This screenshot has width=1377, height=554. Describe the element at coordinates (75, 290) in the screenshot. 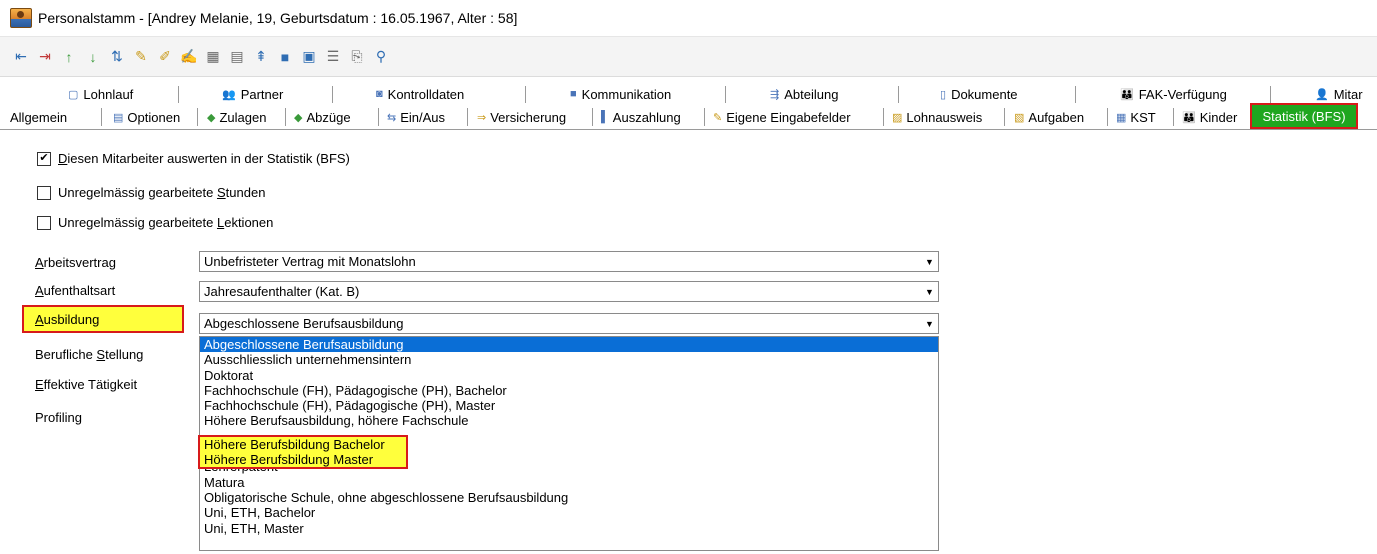

I see `label-aufenthaltsart: Aufenthaltsart` at that location.